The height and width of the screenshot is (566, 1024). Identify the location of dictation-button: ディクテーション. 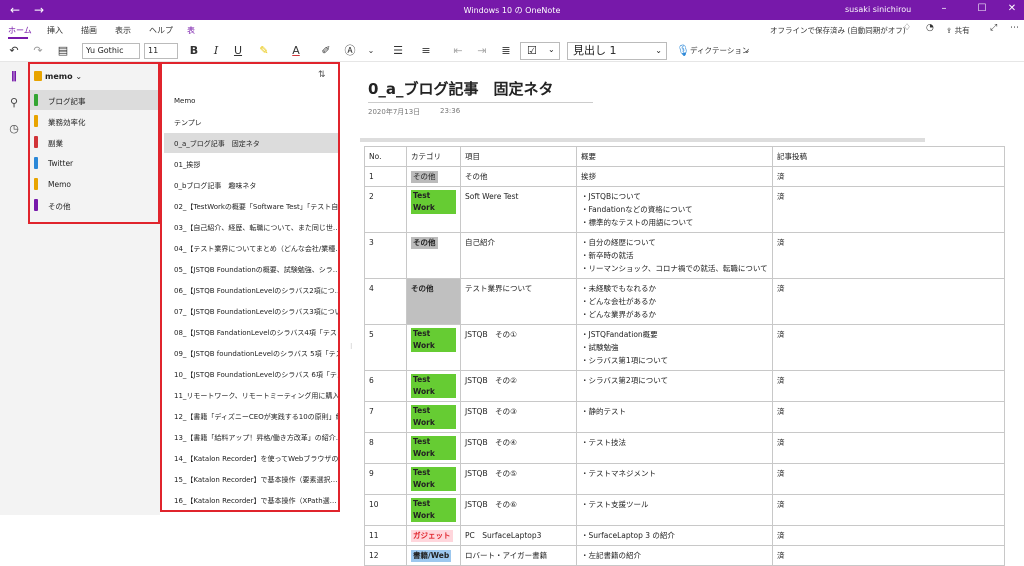
(719, 51).